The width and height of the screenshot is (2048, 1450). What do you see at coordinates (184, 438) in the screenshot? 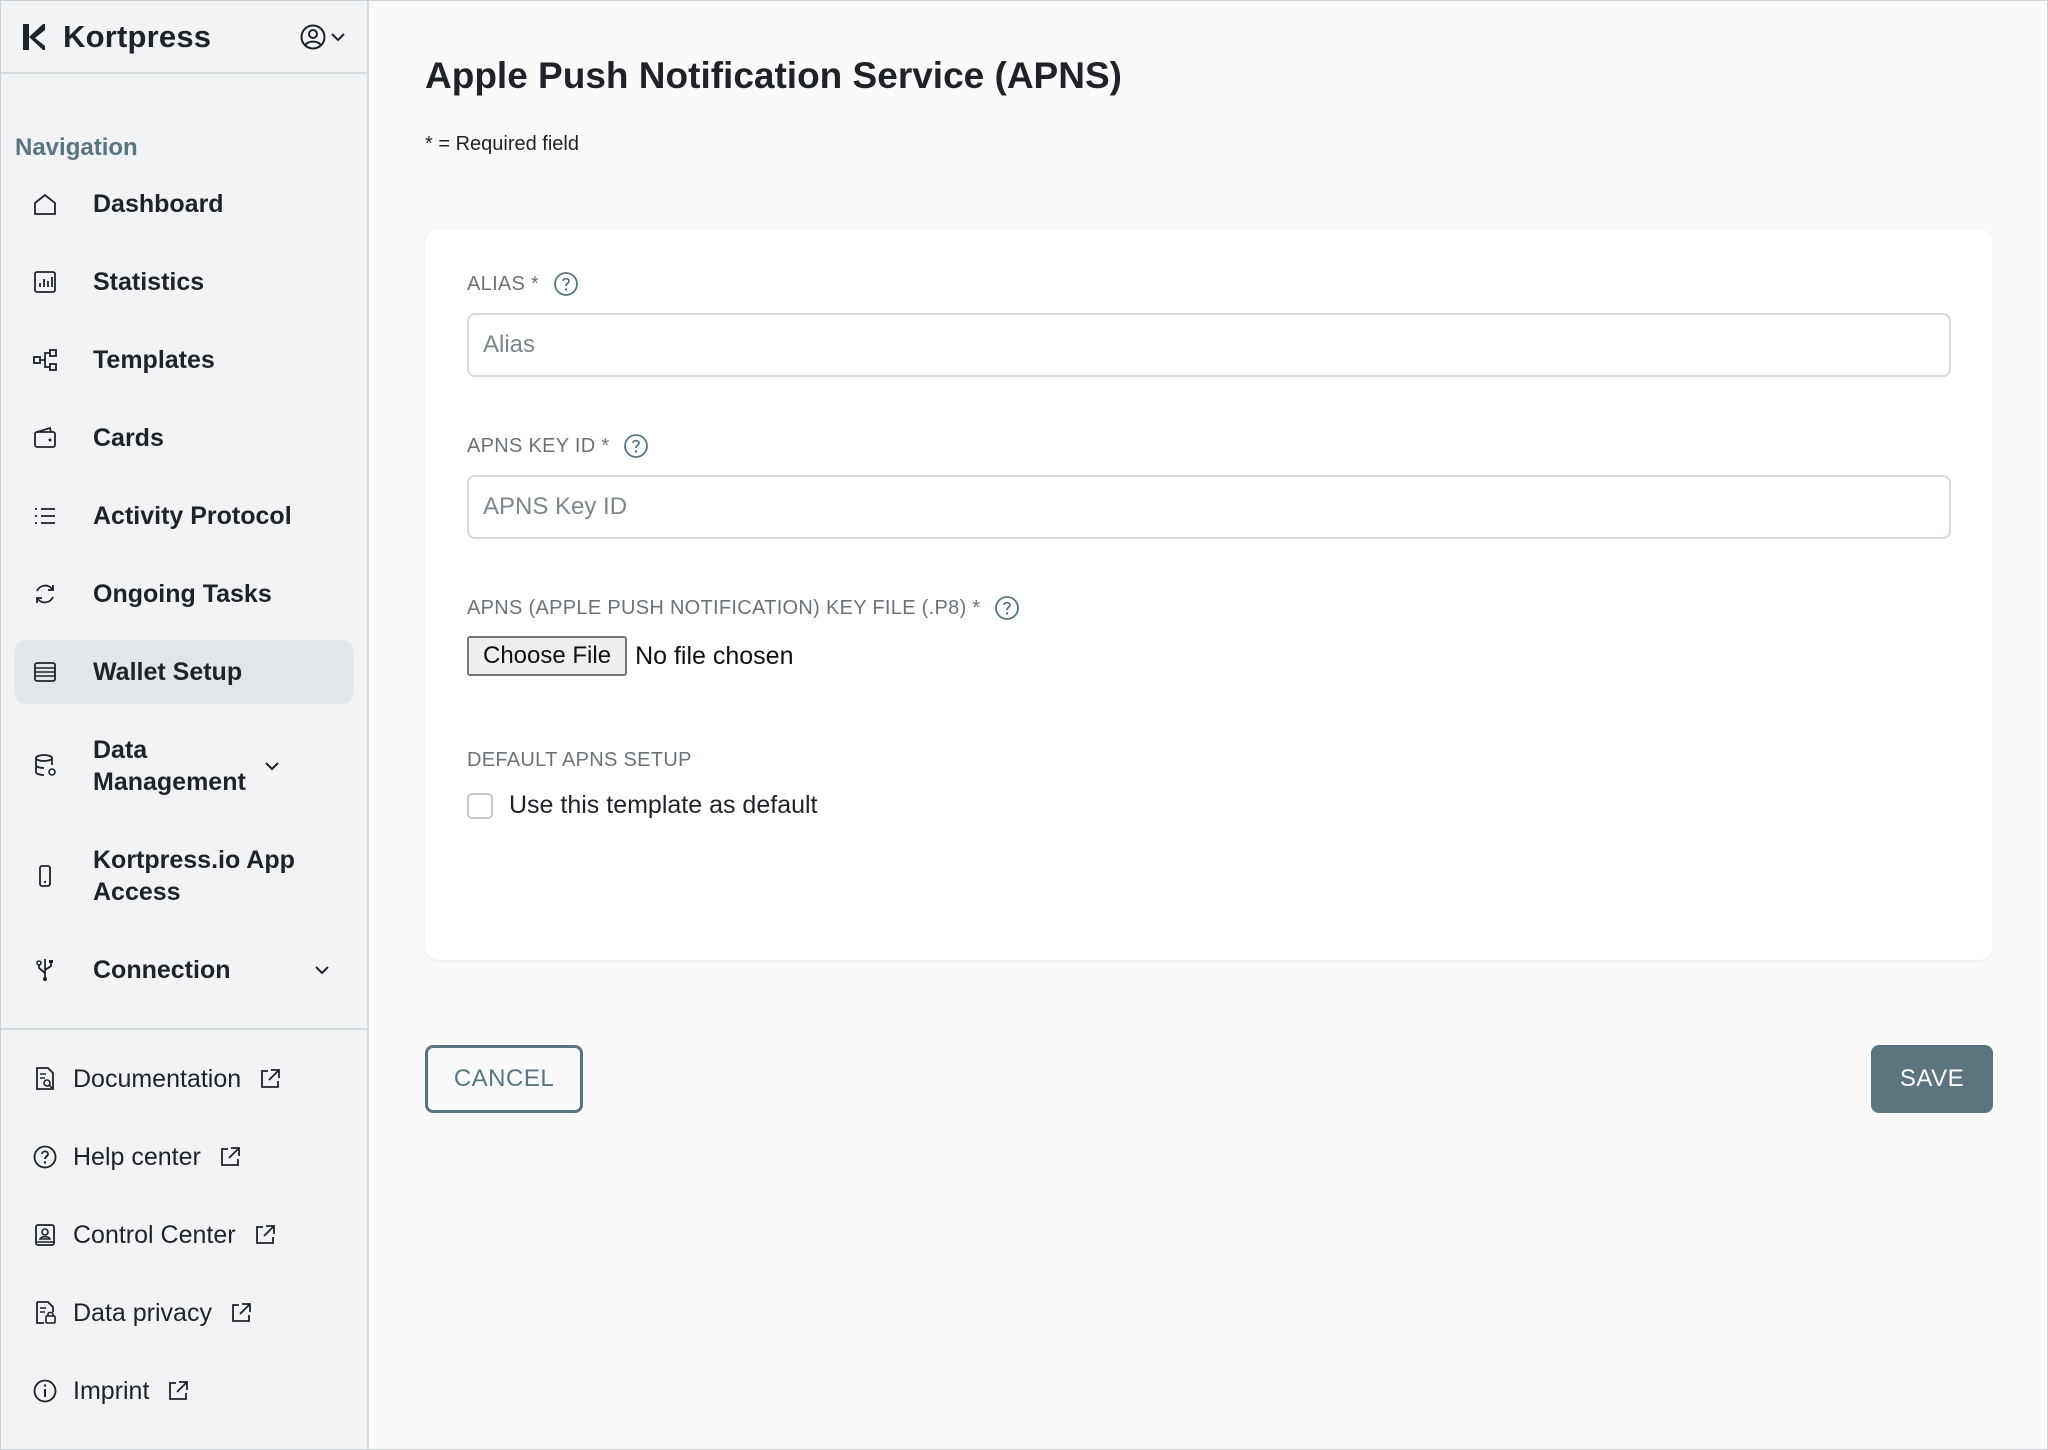
I see `sidebar-item-cards: Cards` at bounding box center [184, 438].